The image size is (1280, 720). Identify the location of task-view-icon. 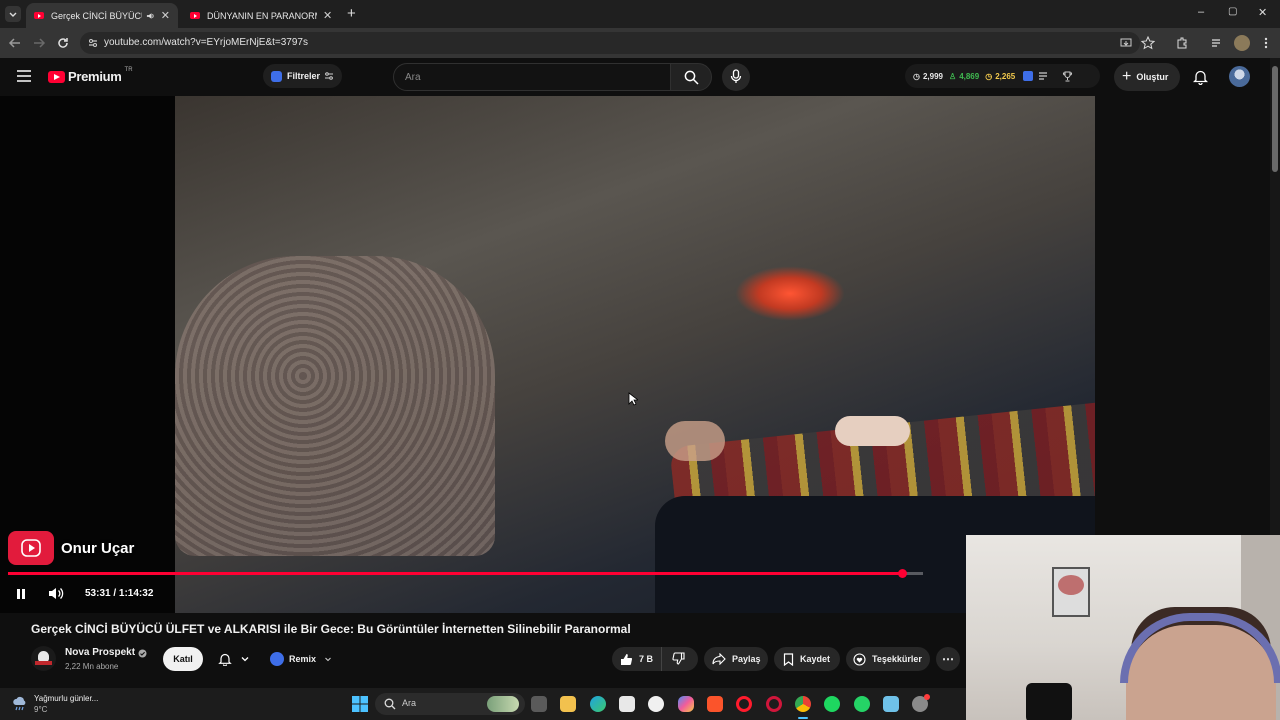
(539, 704).